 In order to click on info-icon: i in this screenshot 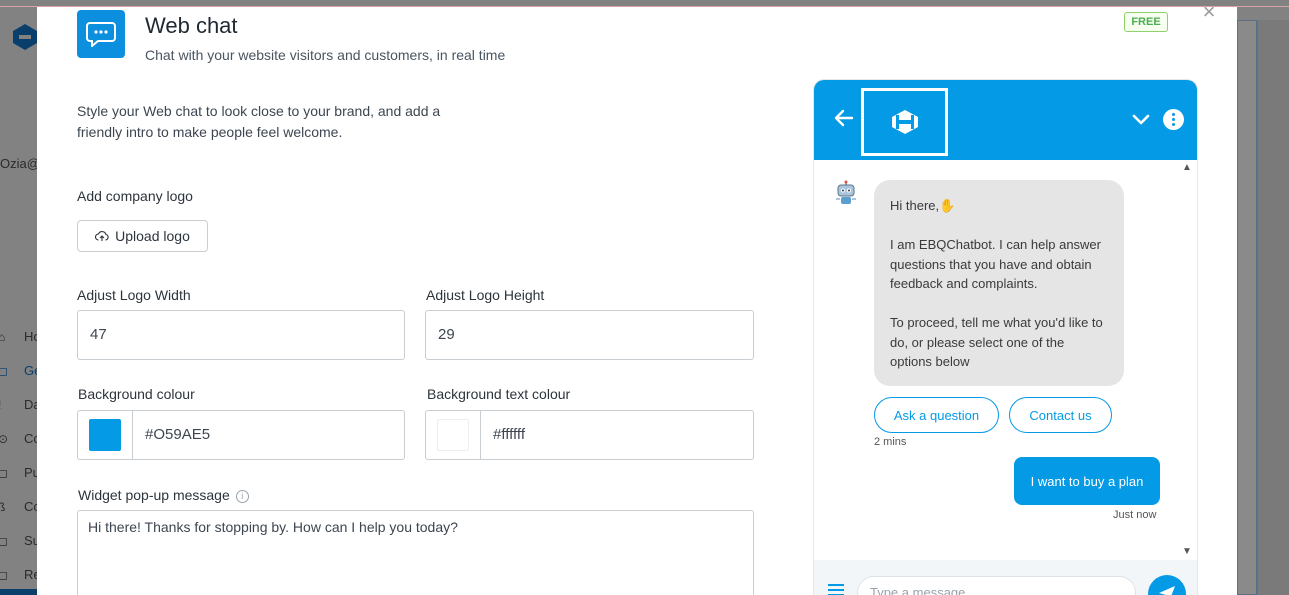, I will do `click(242, 496)`.